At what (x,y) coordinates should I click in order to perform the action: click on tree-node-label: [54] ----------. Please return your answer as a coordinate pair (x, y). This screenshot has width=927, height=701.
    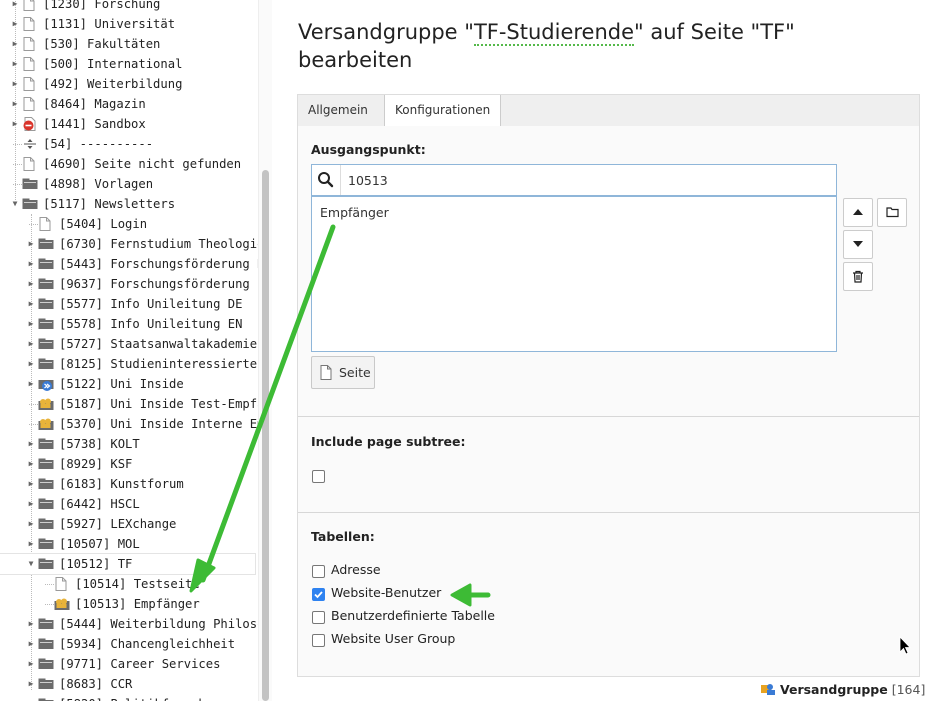
    Looking at the image, I should click on (98, 144).